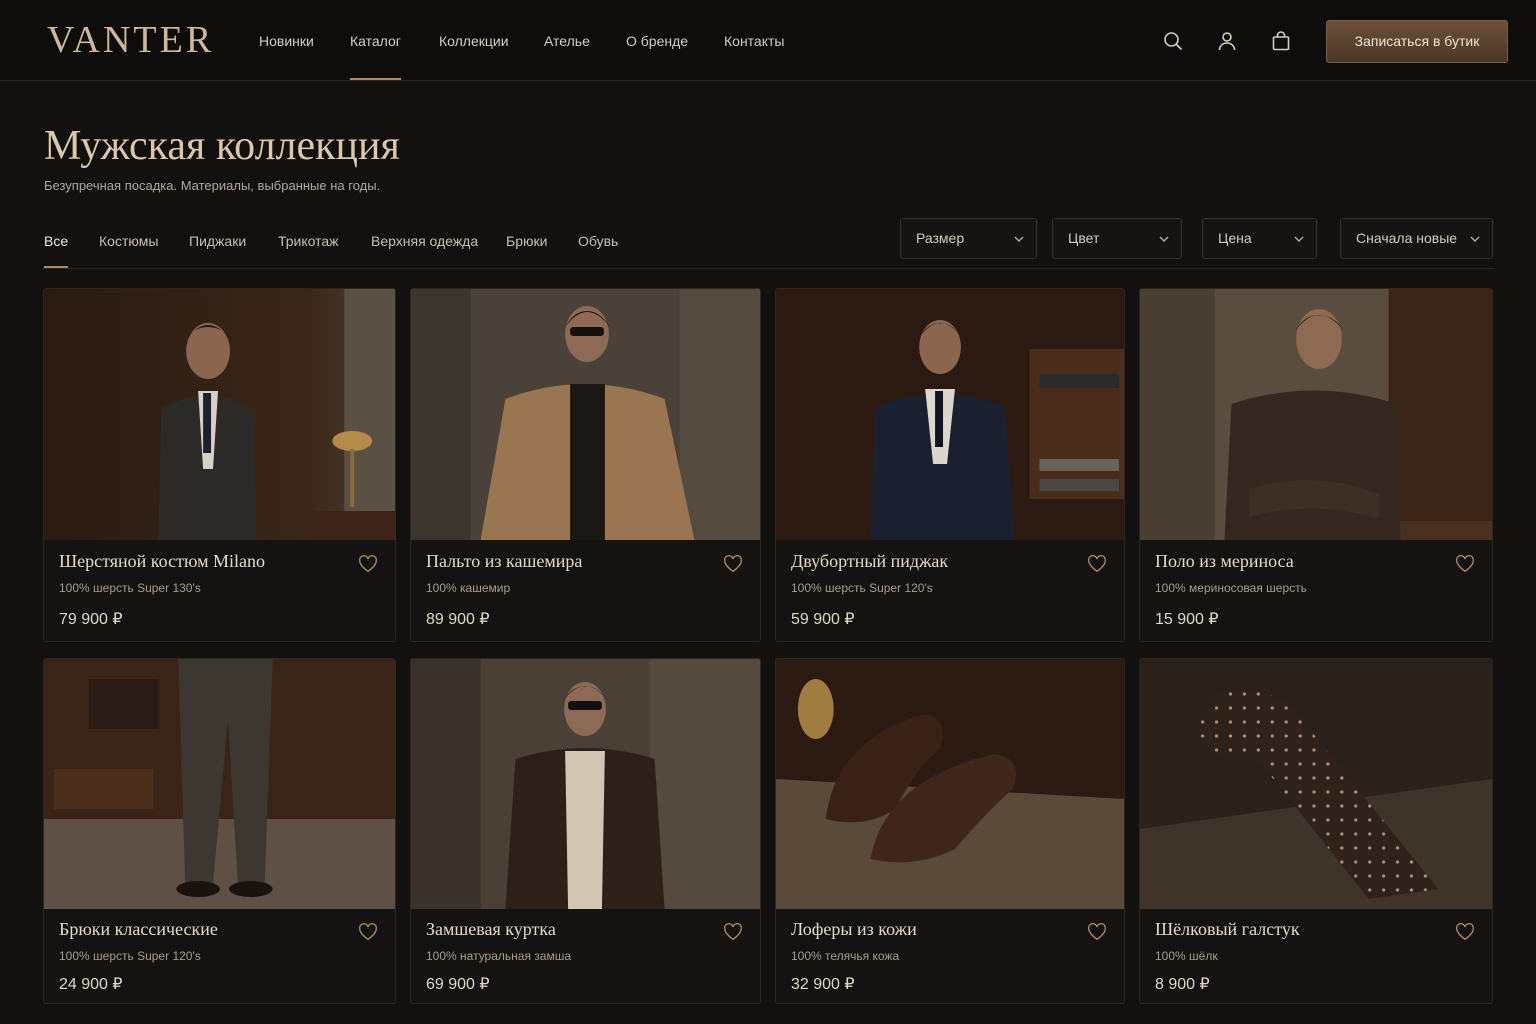 Image resolution: width=1536 pixels, height=1024 pixels. What do you see at coordinates (823, 984) in the screenshot?
I see `product-price: 32 900 ₽` at bounding box center [823, 984].